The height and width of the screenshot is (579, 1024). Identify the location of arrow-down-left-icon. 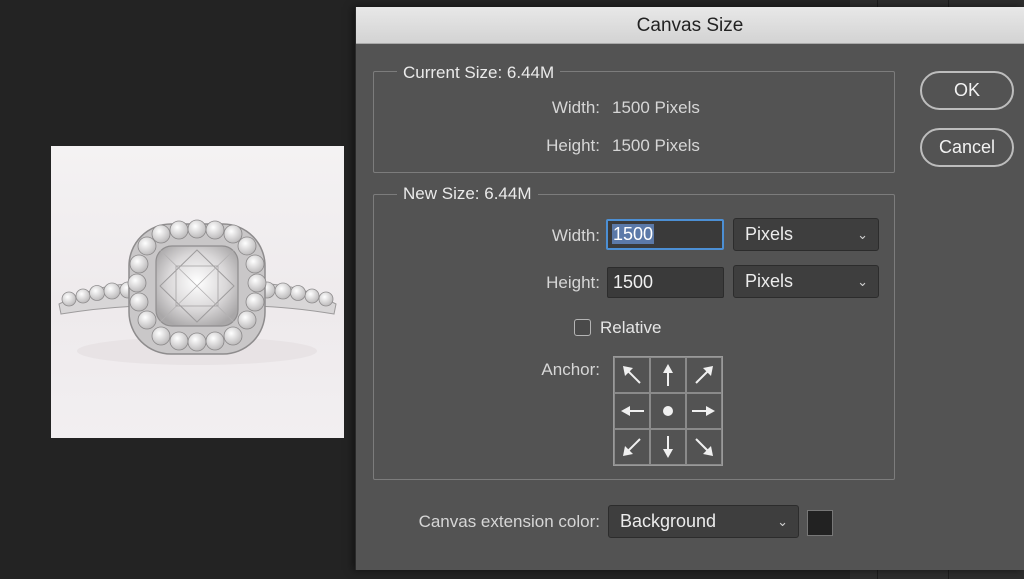
(632, 447).